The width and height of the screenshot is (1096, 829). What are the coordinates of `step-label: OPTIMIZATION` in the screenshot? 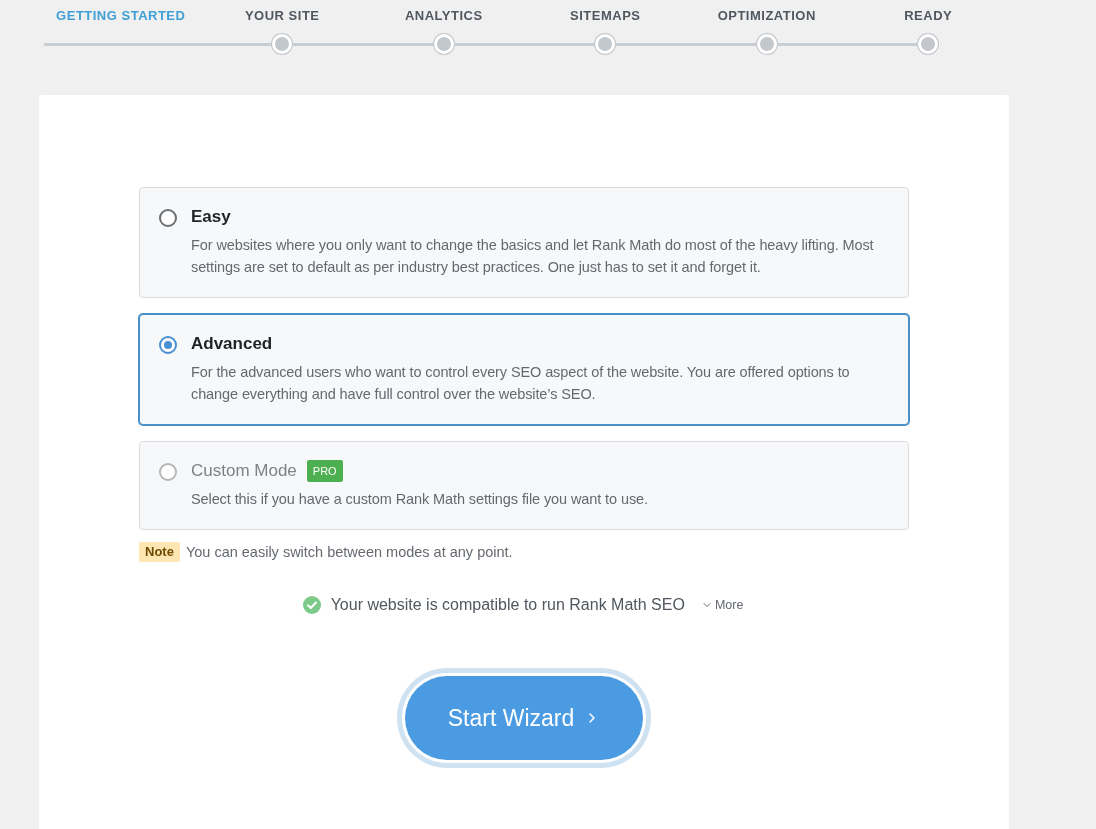 It's located at (766, 16).